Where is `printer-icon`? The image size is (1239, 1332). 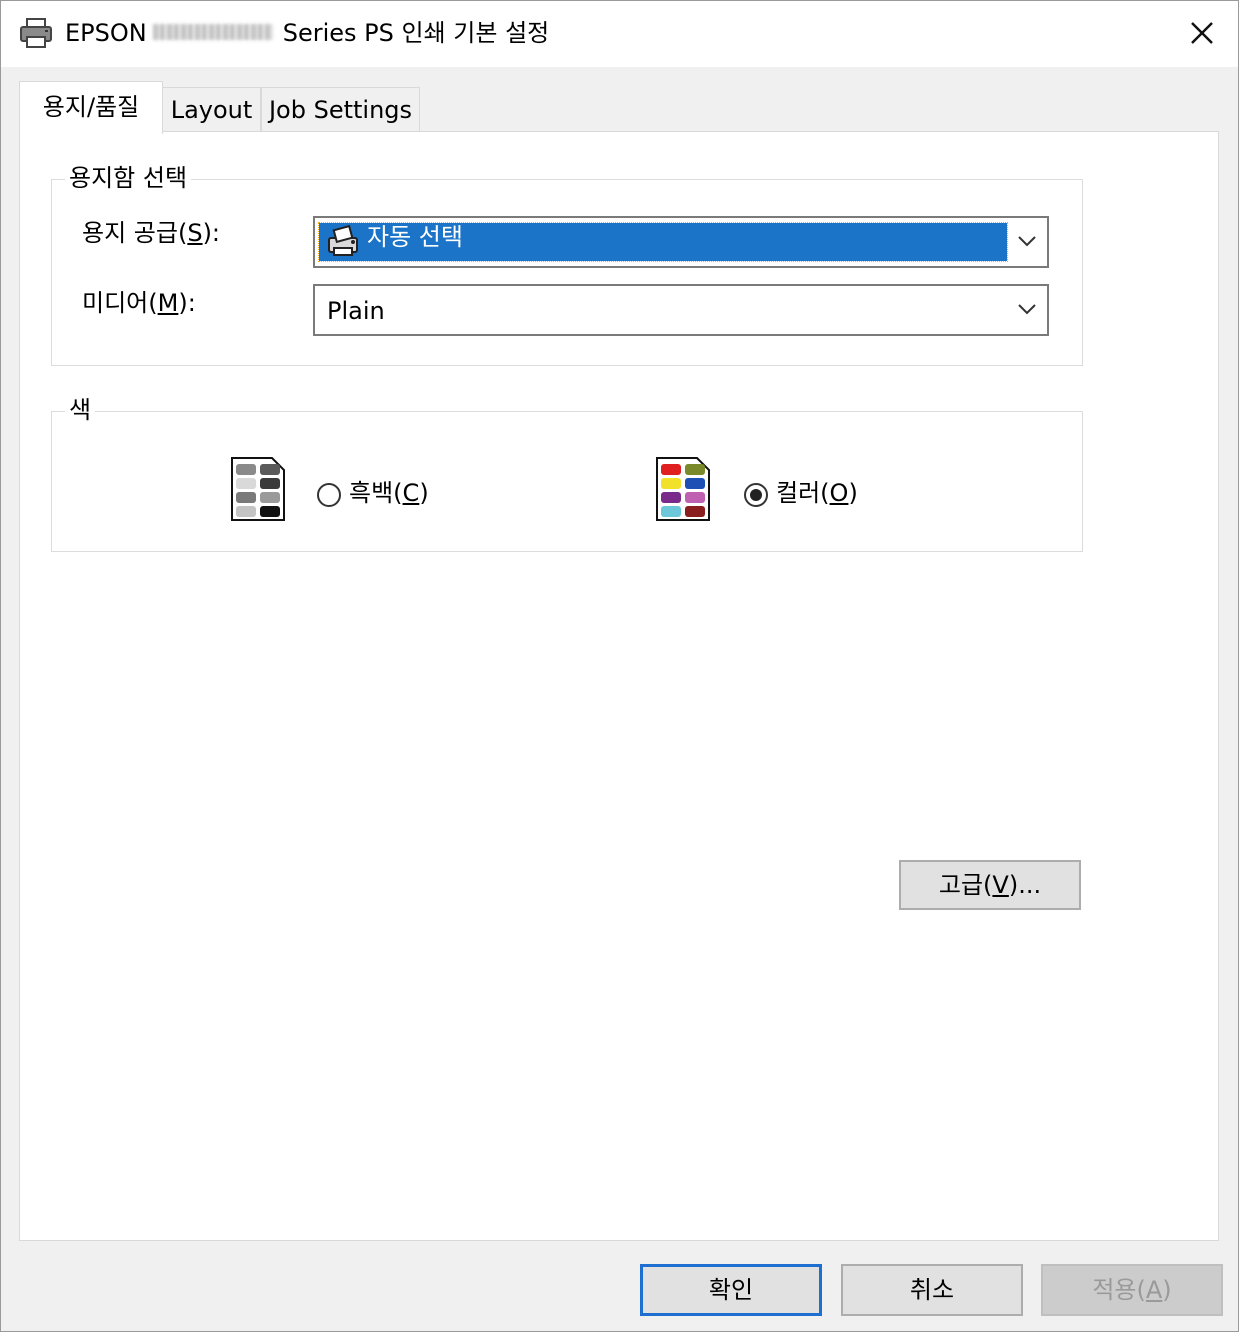
printer-icon is located at coordinates (36, 33).